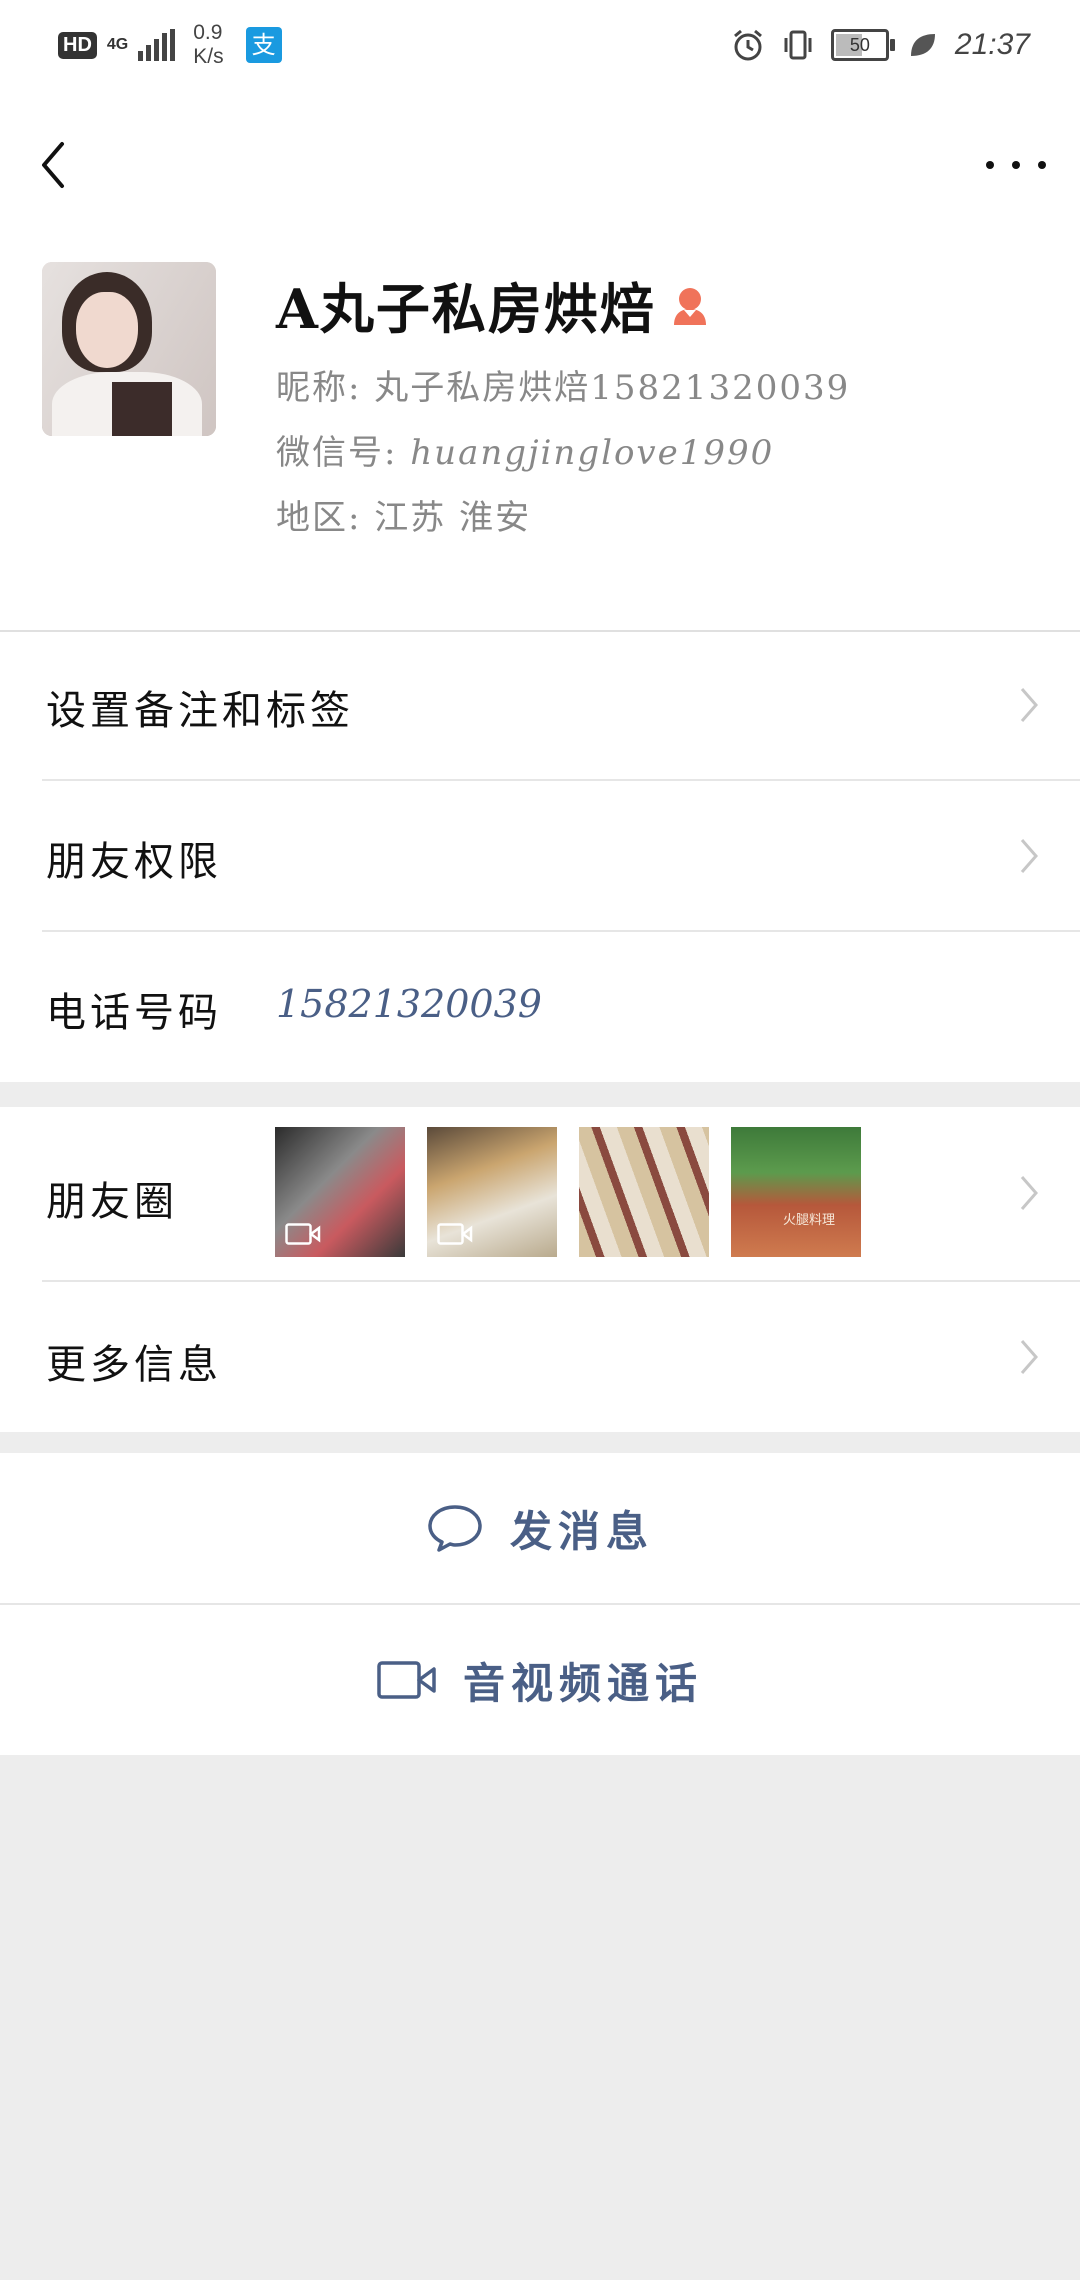 This screenshot has height=2280, width=1080. Describe the element at coordinates (922, 45) in the screenshot. I see `leaf-icon` at that location.